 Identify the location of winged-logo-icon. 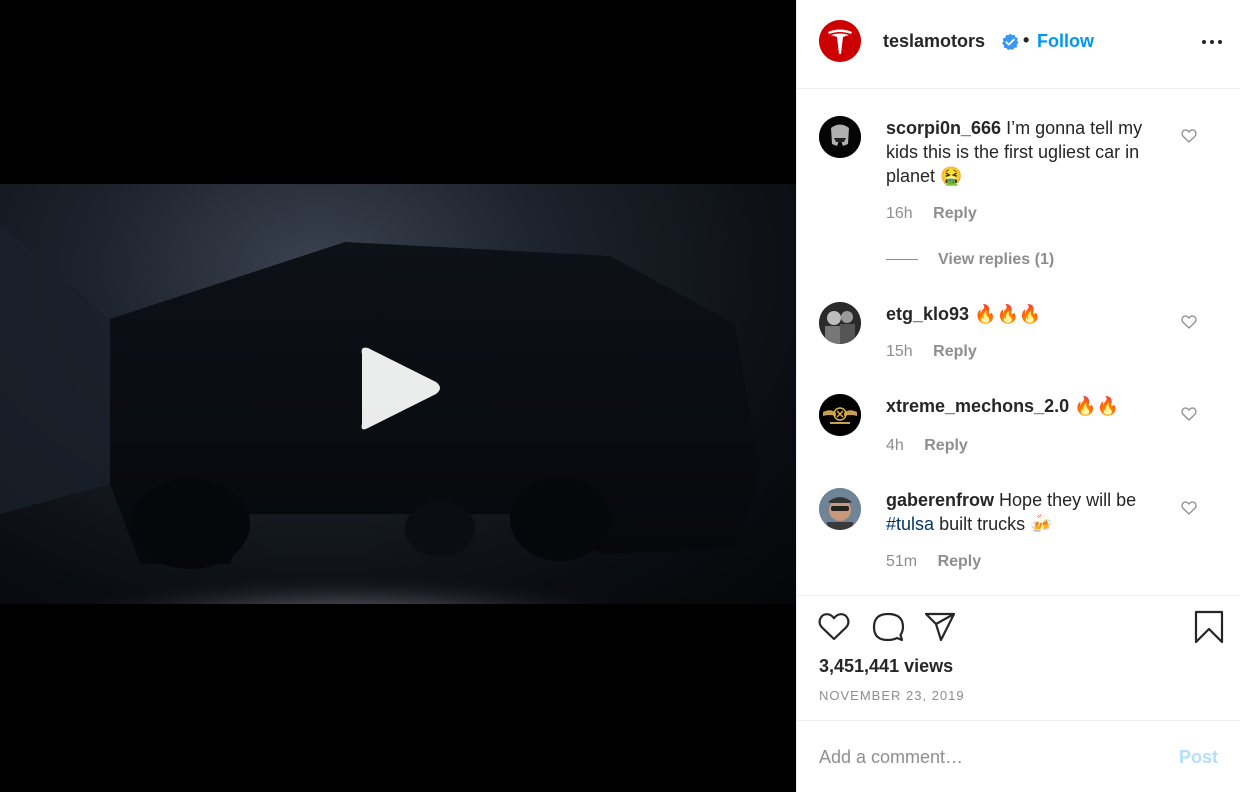
(840, 415).